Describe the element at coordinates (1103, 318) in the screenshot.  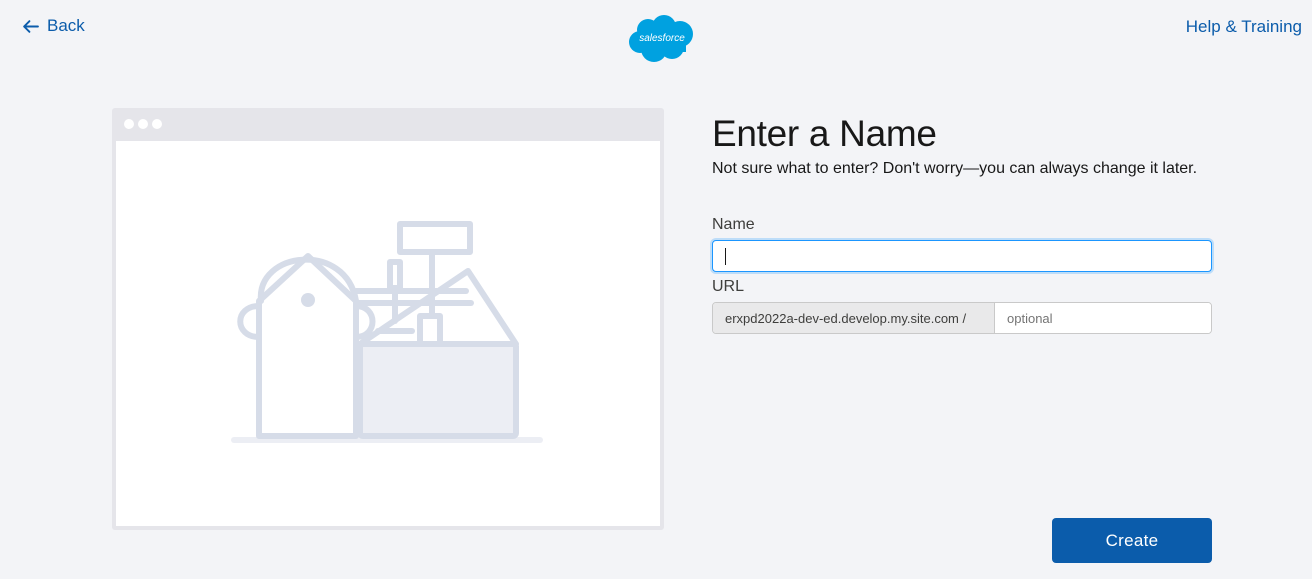
I see `url-path-input` at that location.